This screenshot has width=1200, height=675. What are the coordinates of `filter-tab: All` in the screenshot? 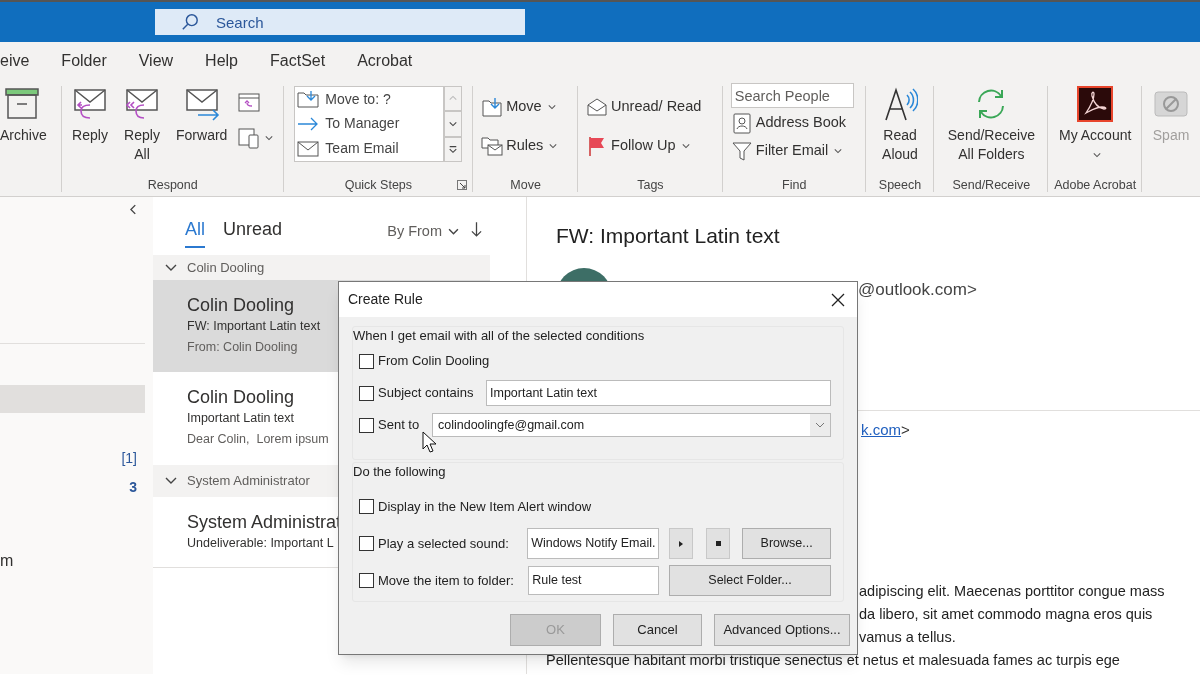 It's located at (195, 230).